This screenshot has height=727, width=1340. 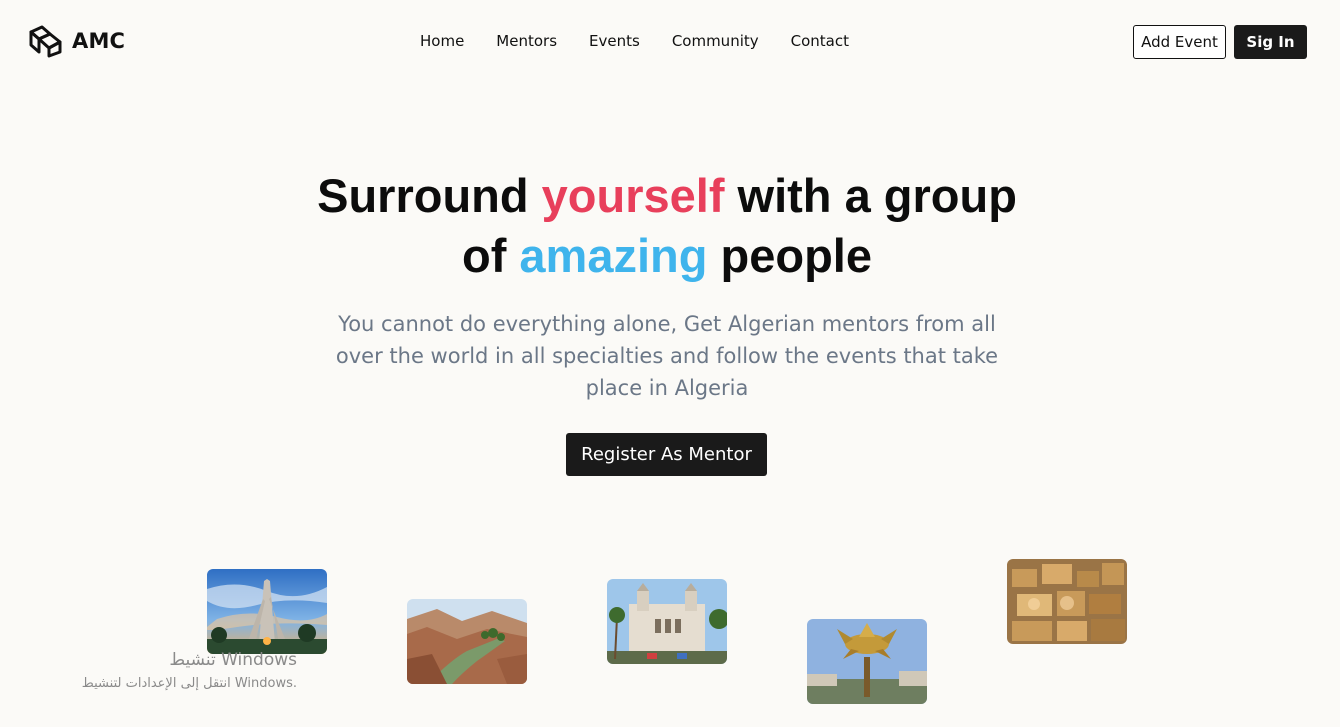 I want to click on headline-text-3: people, so click(x=789, y=255).